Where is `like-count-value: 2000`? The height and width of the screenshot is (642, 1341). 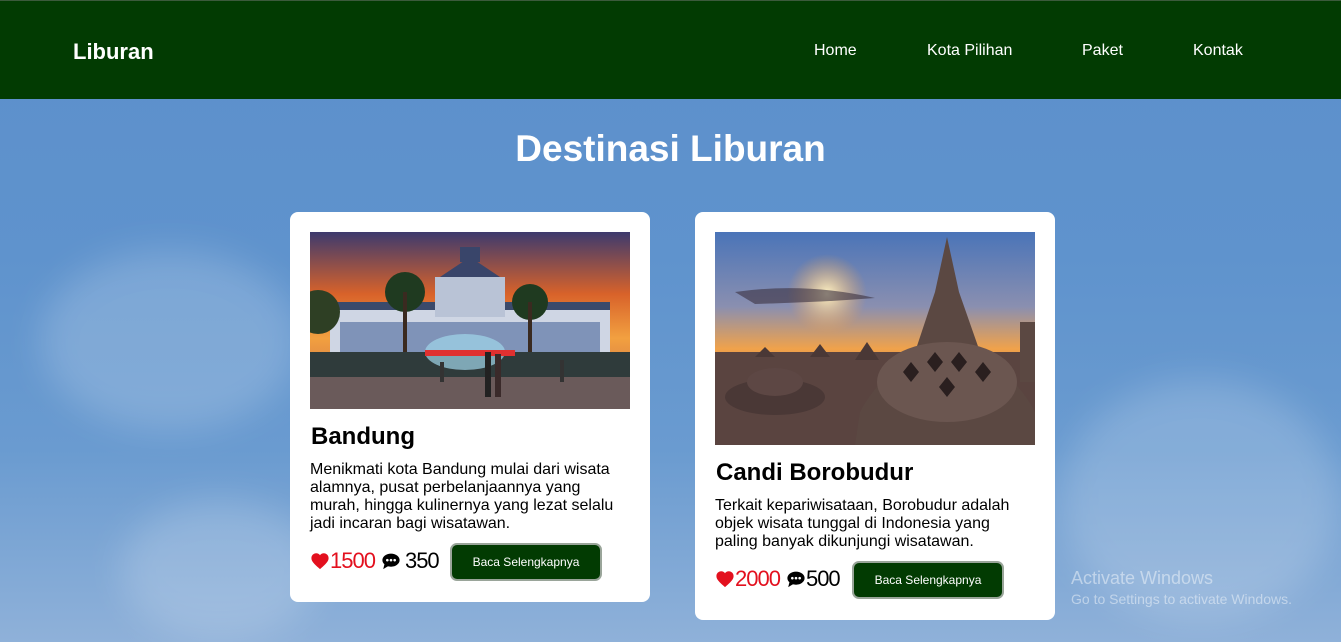
like-count-value: 2000 is located at coordinates (758, 578).